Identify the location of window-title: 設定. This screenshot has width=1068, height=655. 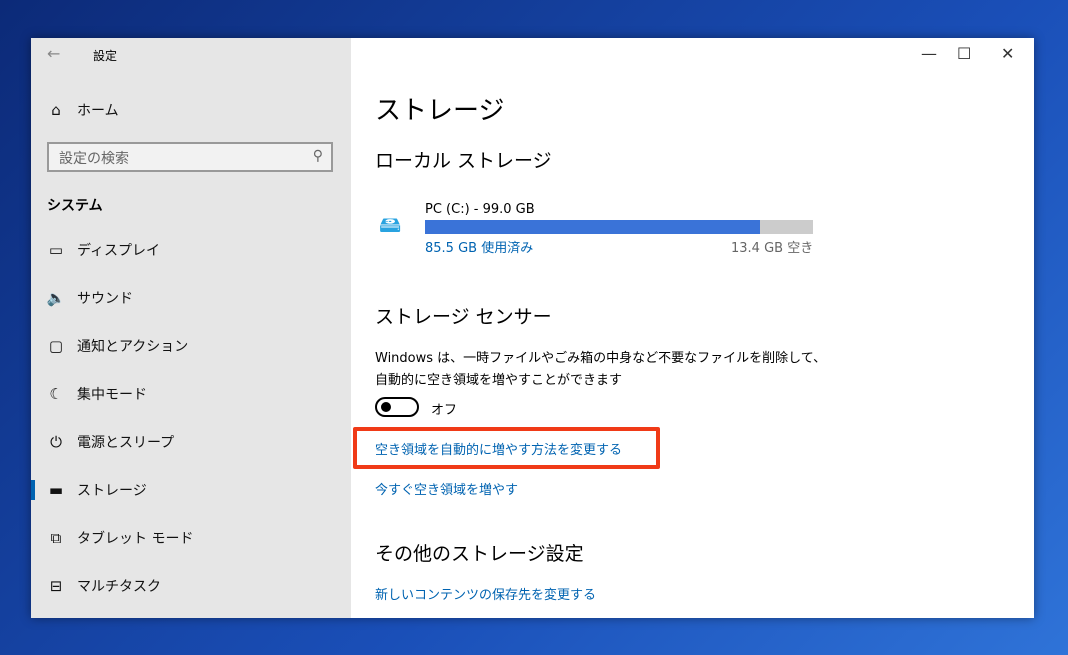
(105, 56).